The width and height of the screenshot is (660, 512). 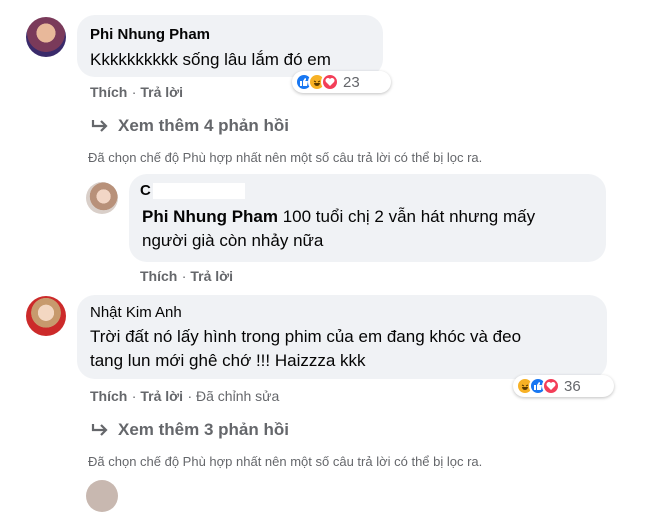 I want to click on view-more-label: Xem thêm 3 phản hồi, so click(x=203, y=430).